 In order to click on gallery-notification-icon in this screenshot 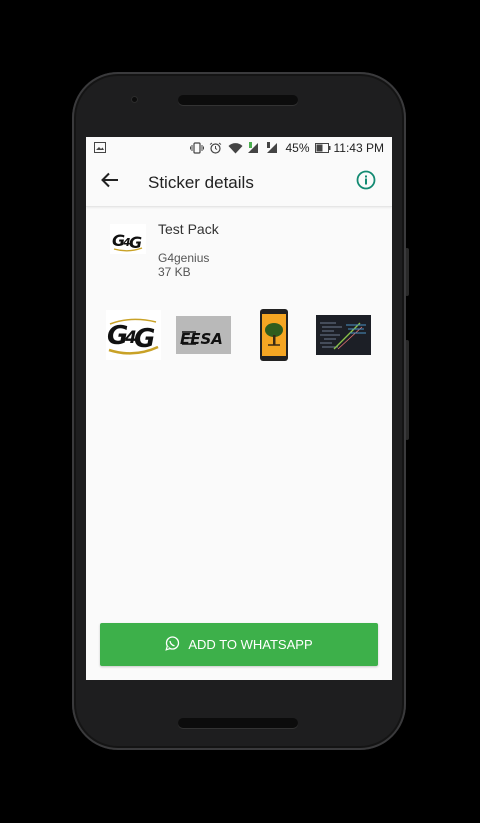, I will do `click(101, 148)`.